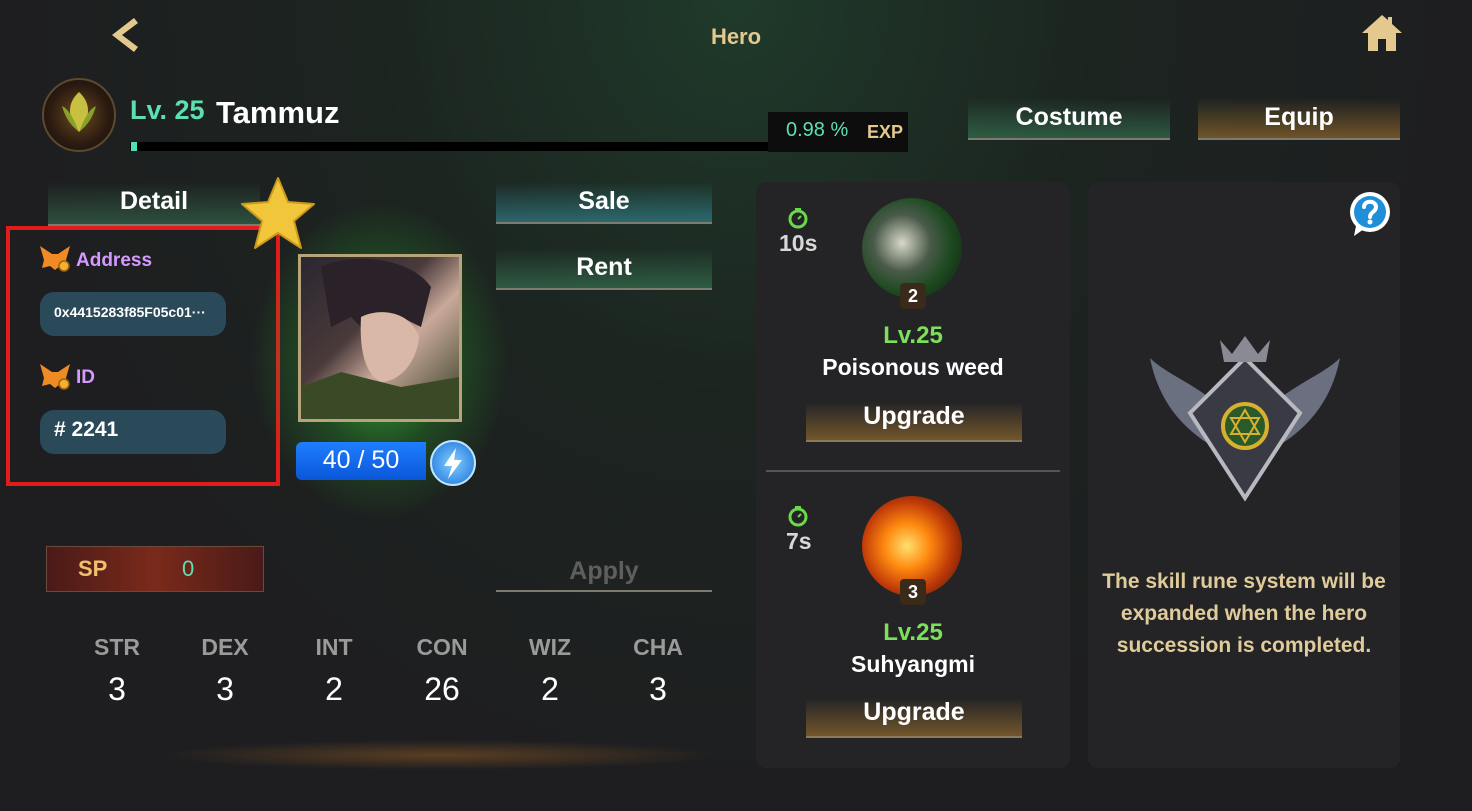  Describe the element at coordinates (550, 647) in the screenshot. I see `stat-name: WIZ` at that location.